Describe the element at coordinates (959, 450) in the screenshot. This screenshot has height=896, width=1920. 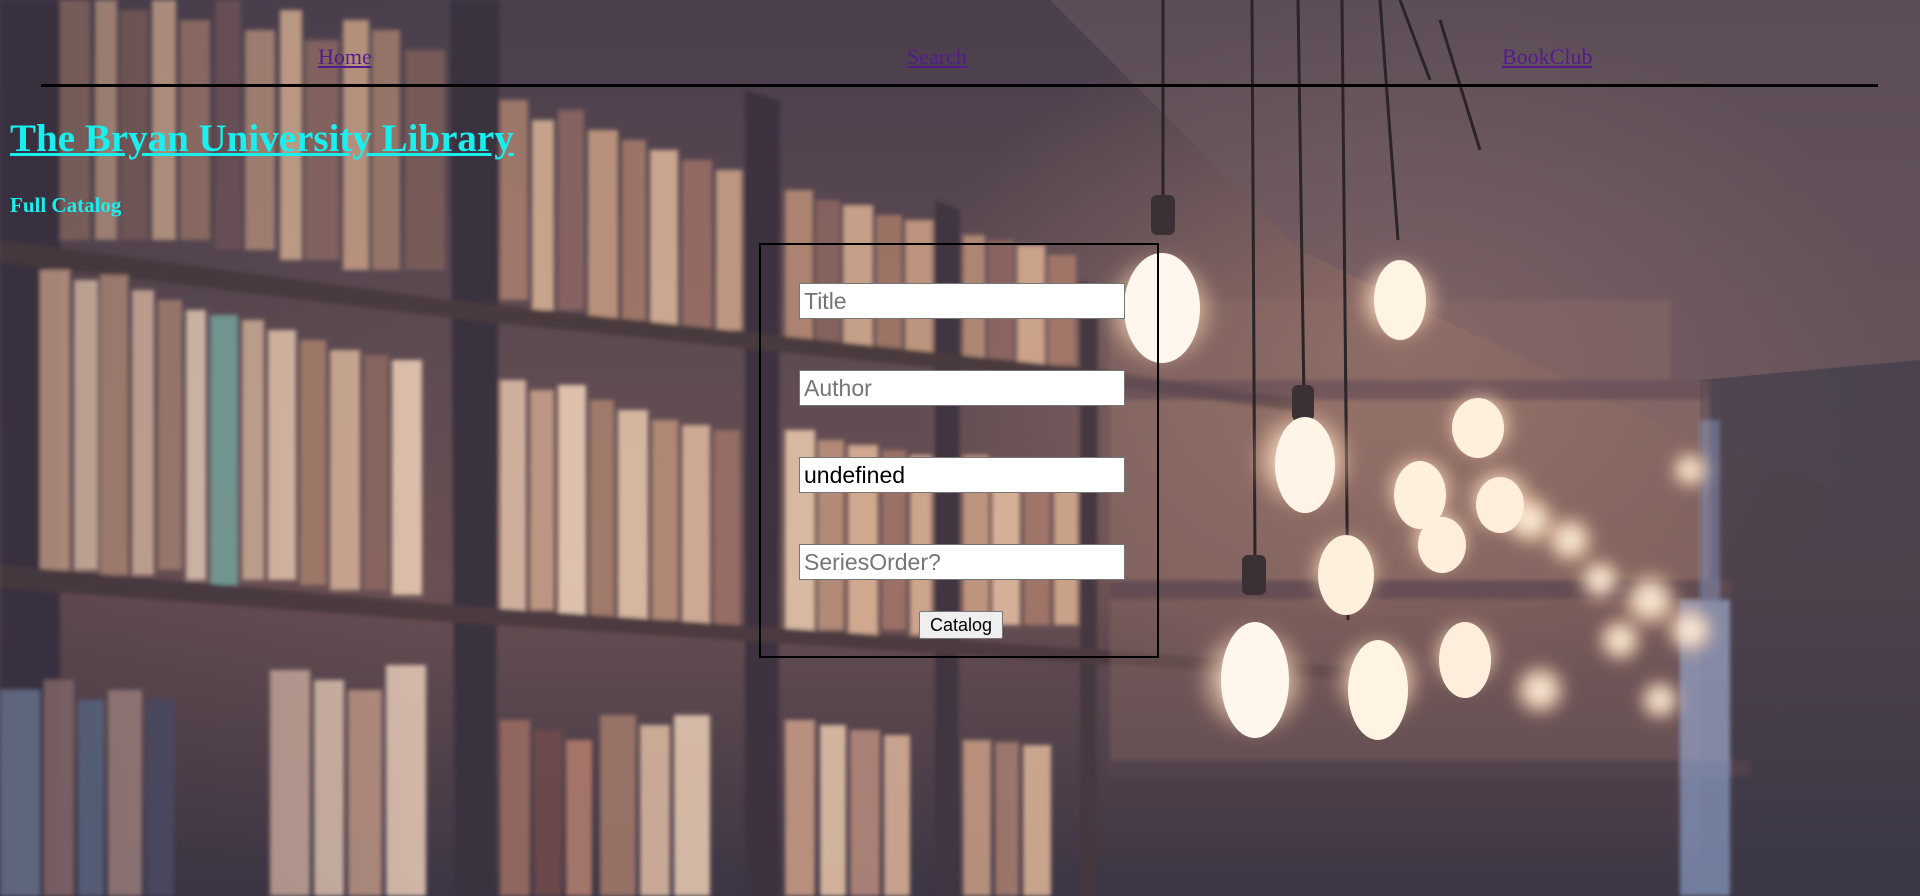
I see `catalog-form: Catalog` at that location.